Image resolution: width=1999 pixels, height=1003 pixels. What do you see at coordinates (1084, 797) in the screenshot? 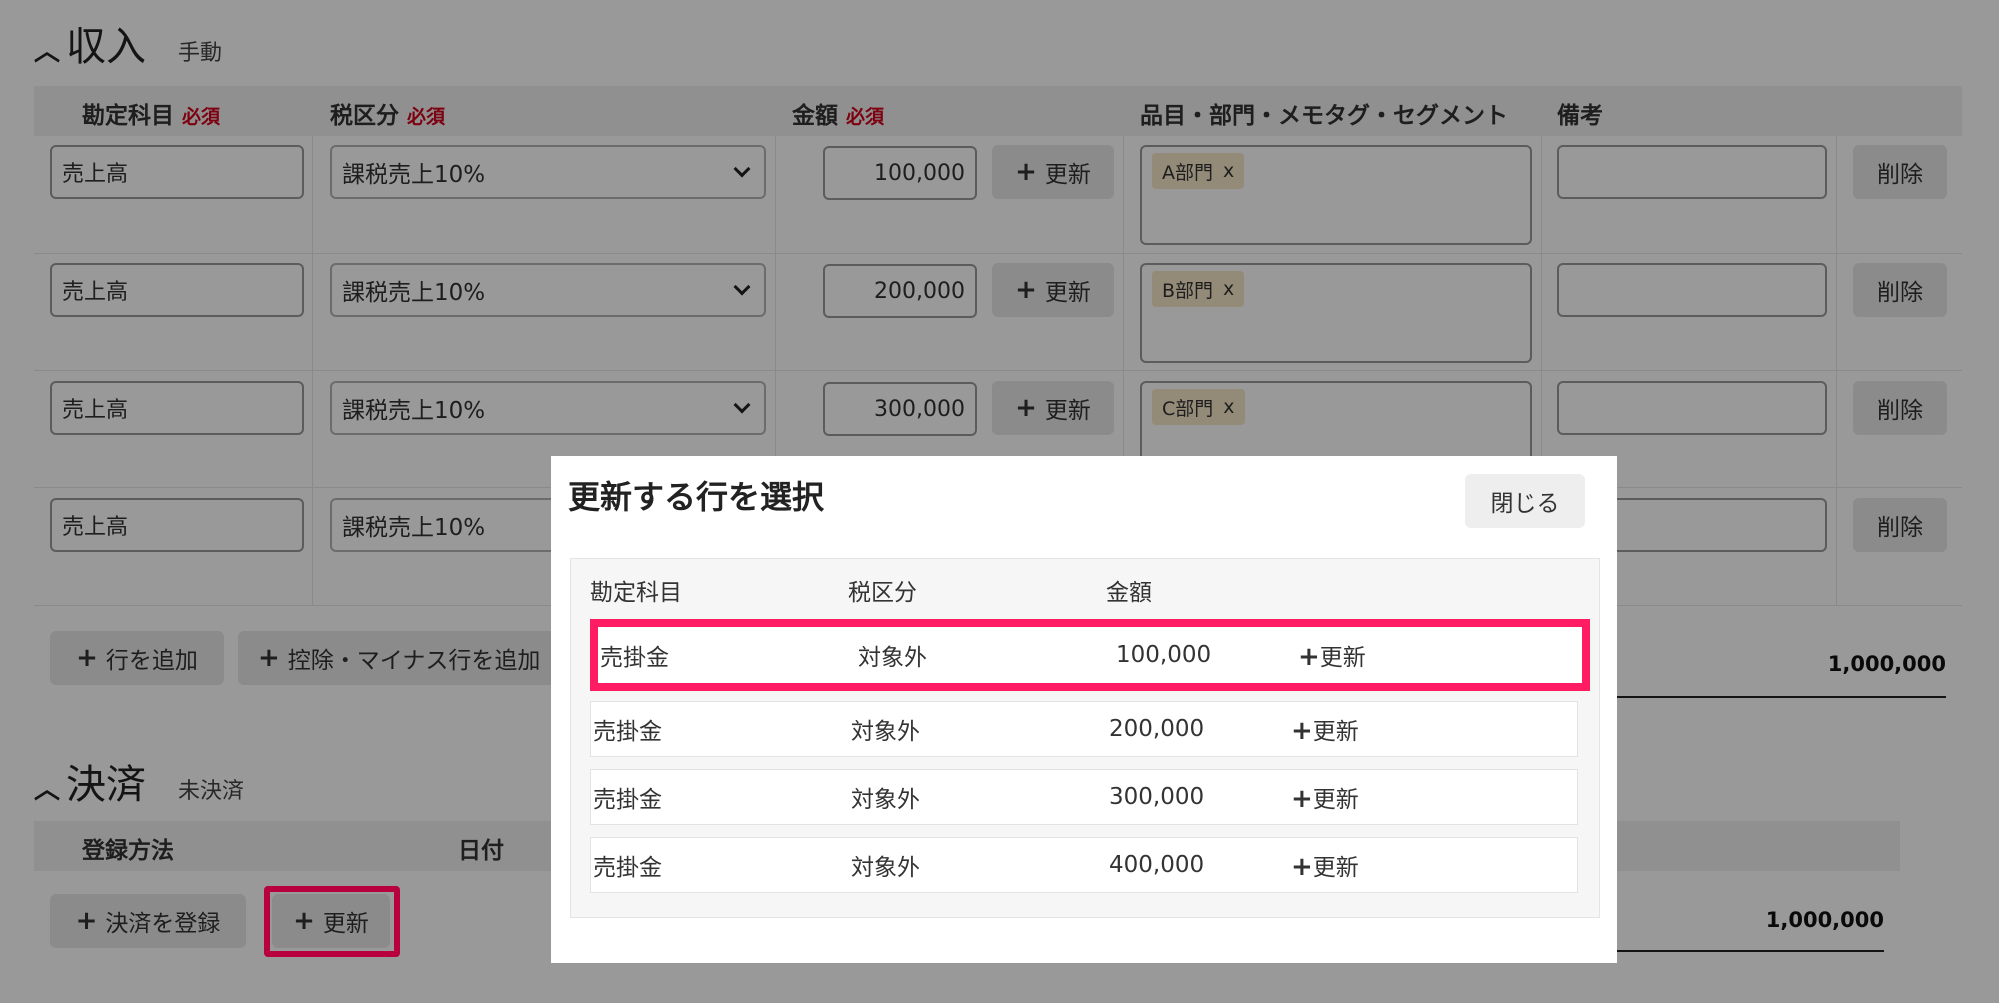
I see `table-row: 売掛金 対象外 300,000 +更新` at bounding box center [1084, 797].